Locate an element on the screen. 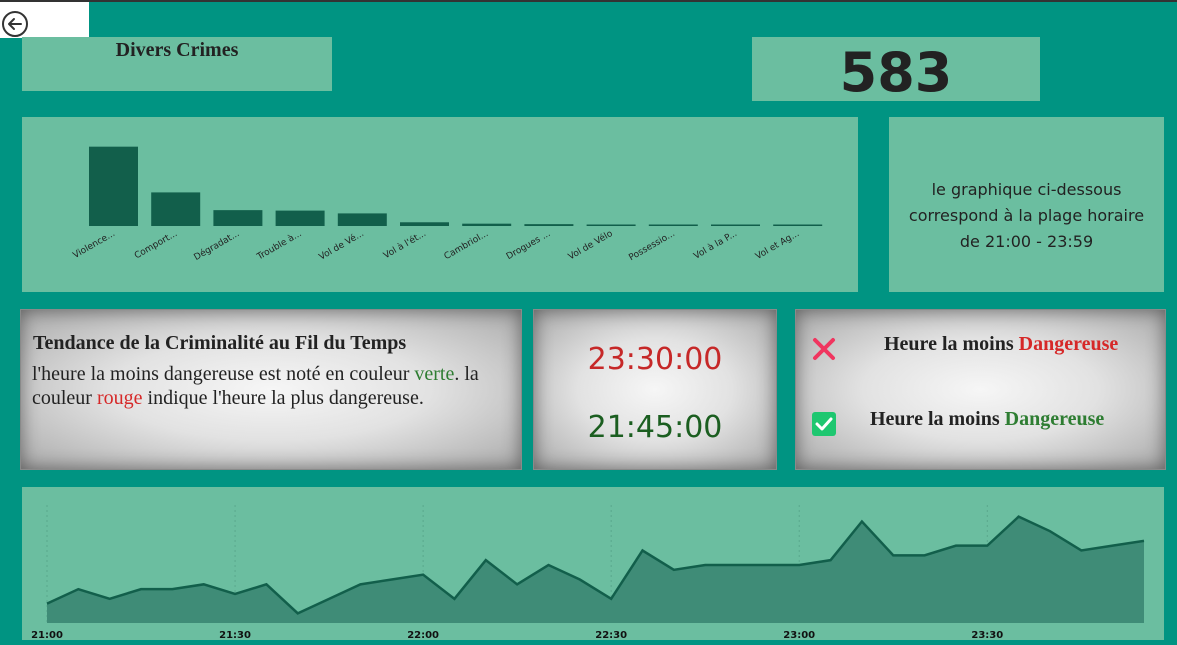 This screenshot has height=645, width=1177. bar-category-label: Vol de Vélo is located at coordinates (590, 245).